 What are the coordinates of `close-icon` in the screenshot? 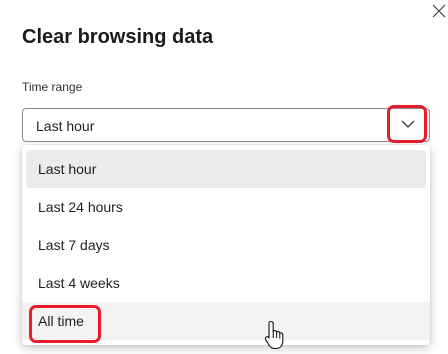 It's located at (439, 11).